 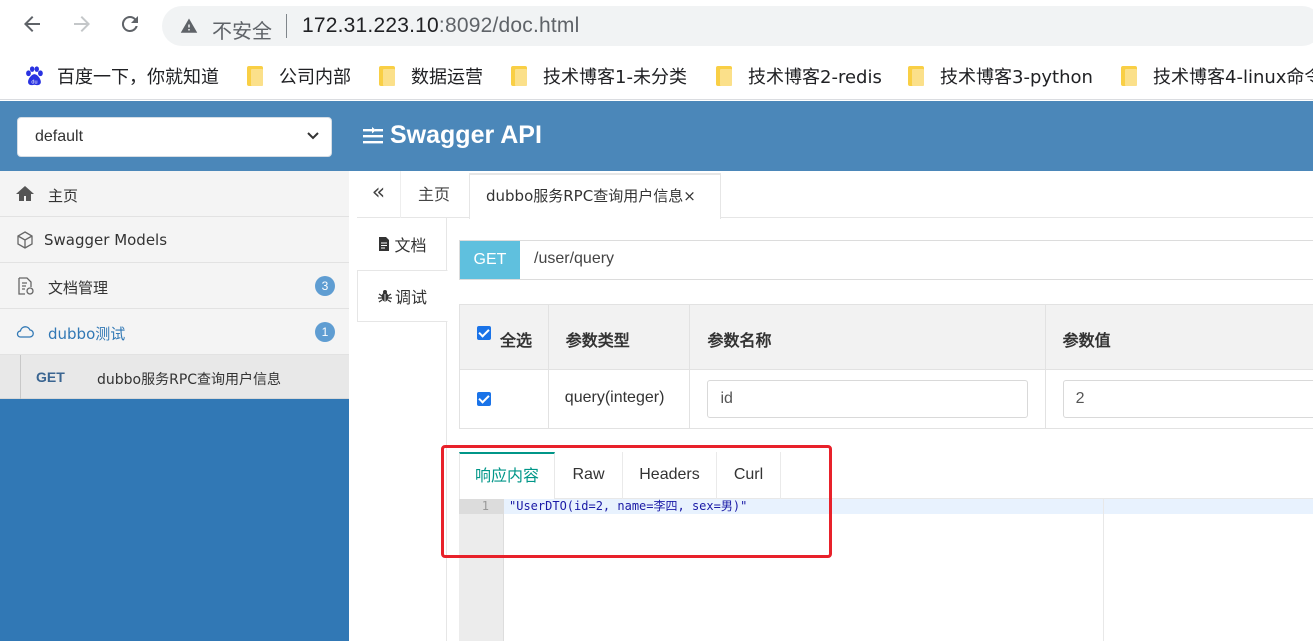 What do you see at coordinates (886, 260) in the screenshot?
I see `request-line: GET /user/query` at bounding box center [886, 260].